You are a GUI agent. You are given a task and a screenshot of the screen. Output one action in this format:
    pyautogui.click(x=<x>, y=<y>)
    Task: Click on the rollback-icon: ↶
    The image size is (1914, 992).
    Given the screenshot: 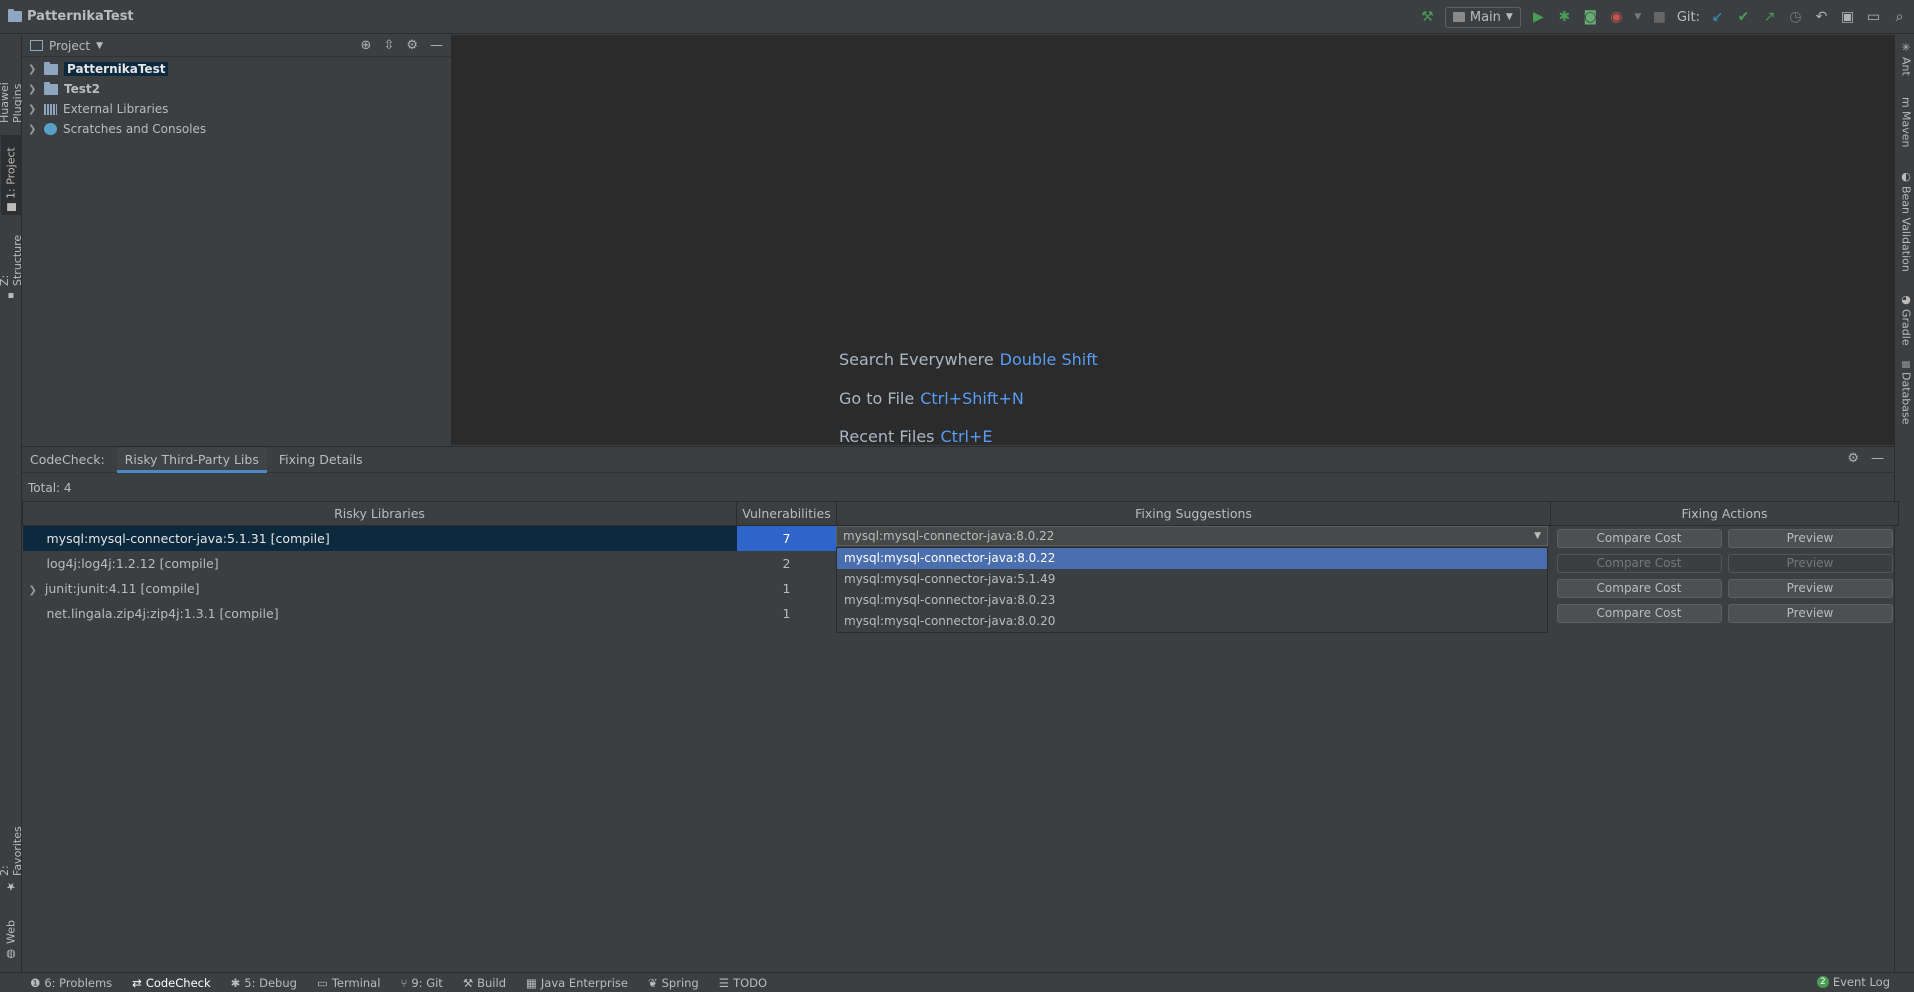 What is the action you would take?
    pyautogui.click(x=1821, y=17)
    